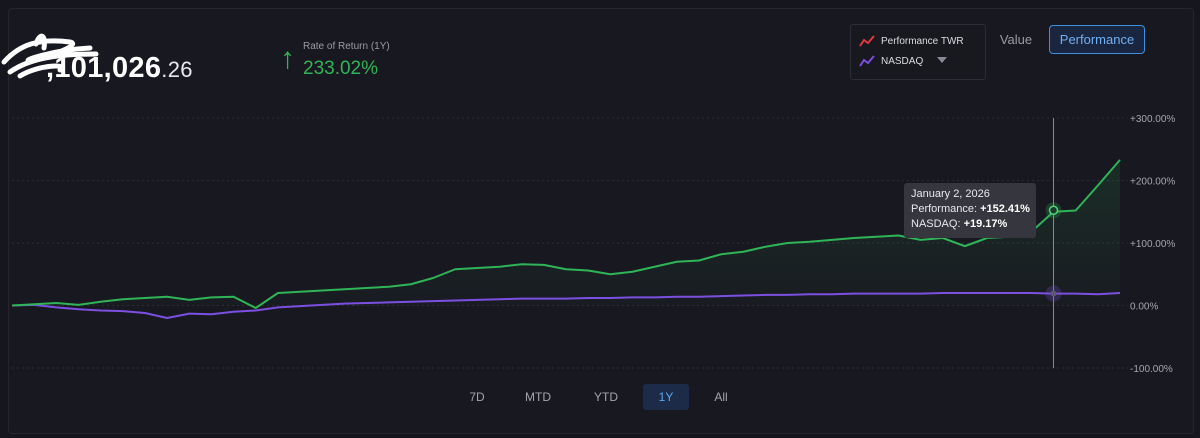 This screenshot has height=438, width=1200. I want to click on tooltip-nasdaq-label: NASDAQ:, so click(937, 224).